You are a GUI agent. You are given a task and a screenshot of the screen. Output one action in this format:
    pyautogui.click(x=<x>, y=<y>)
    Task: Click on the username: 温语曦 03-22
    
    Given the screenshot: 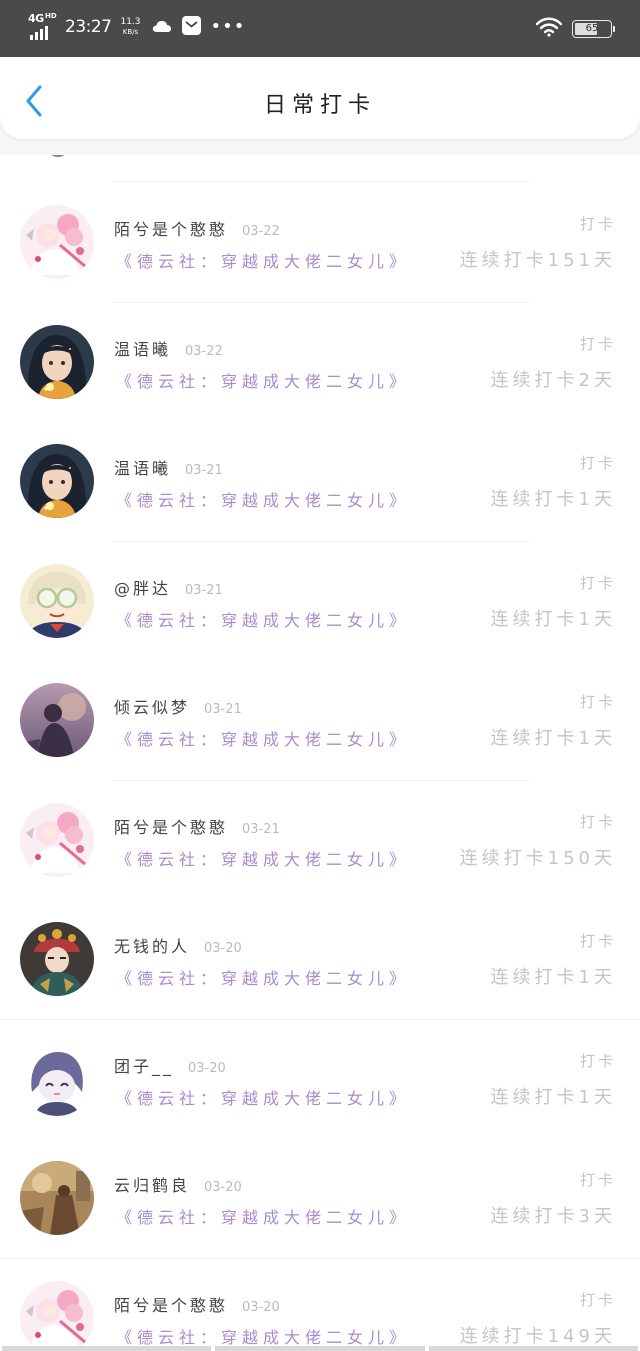 What is the action you would take?
    pyautogui.click(x=168, y=348)
    